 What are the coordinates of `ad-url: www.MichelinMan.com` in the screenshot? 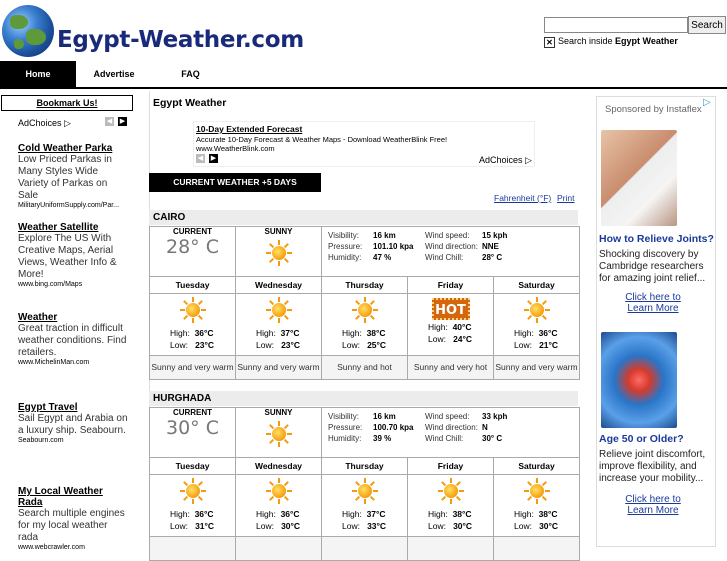 It's located at (74, 362).